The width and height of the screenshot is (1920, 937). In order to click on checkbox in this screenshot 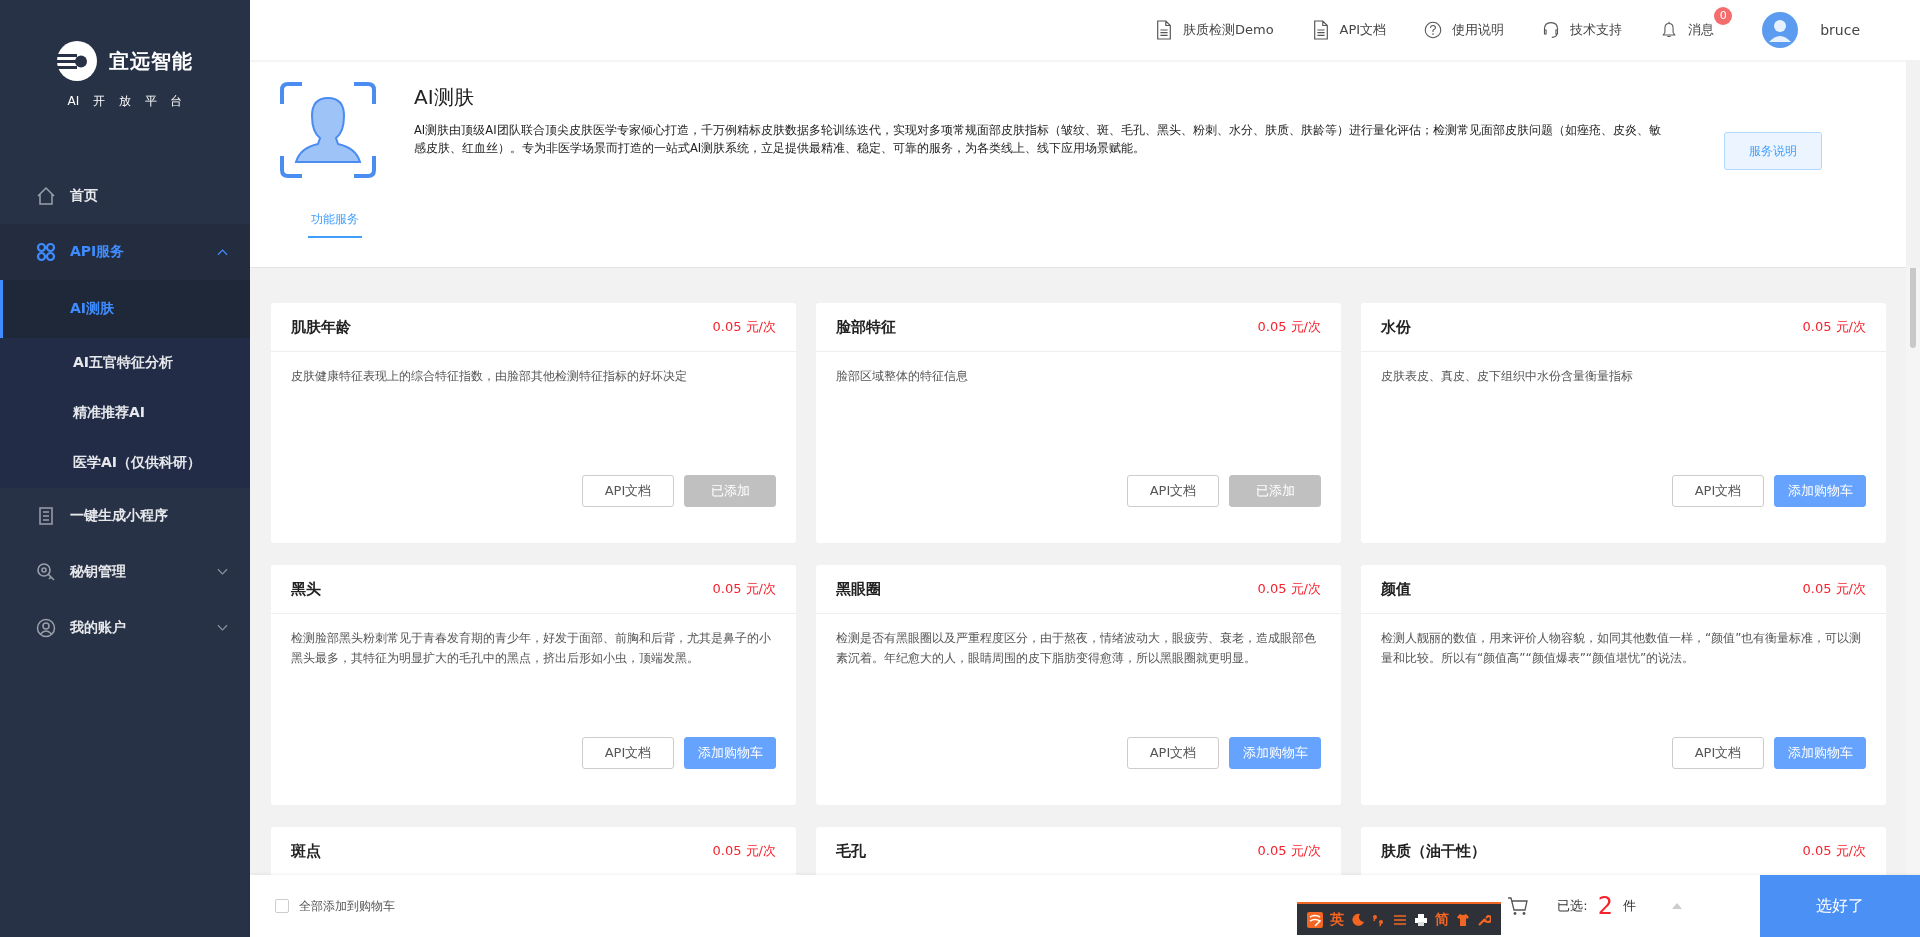, I will do `click(282, 906)`.